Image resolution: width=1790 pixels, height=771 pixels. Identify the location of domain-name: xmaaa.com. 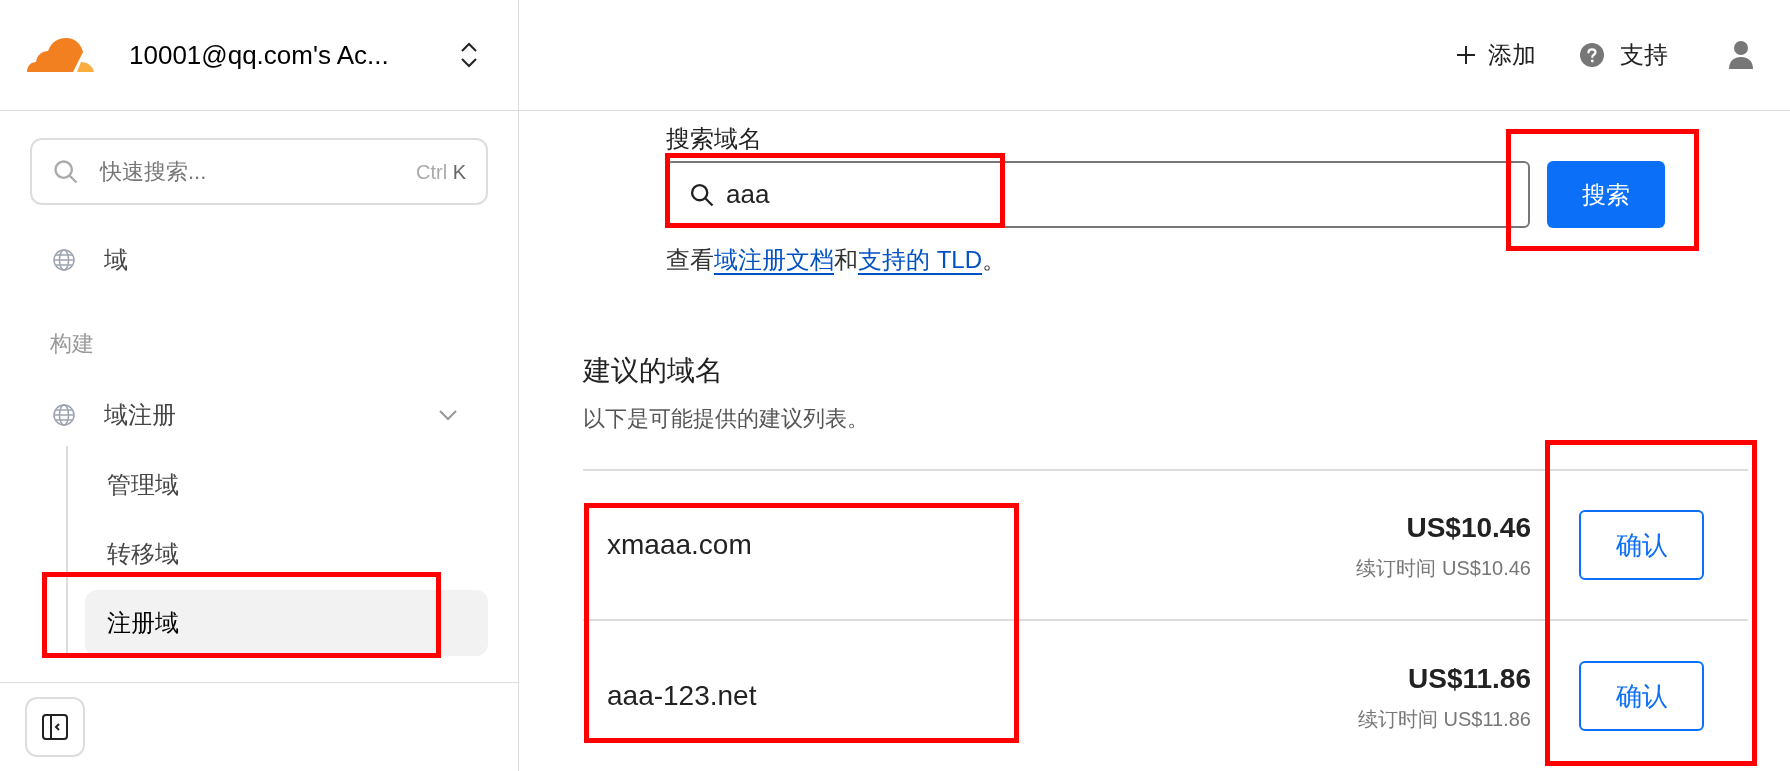
(679, 545).